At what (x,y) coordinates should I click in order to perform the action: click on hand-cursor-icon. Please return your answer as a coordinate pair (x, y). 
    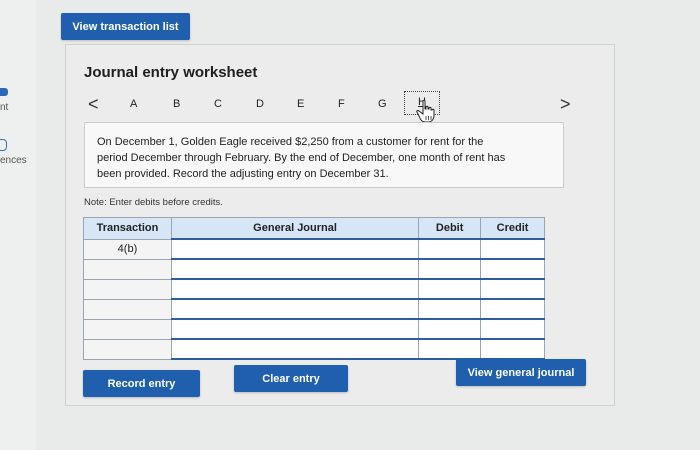
    Looking at the image, I should click on (425, 111).